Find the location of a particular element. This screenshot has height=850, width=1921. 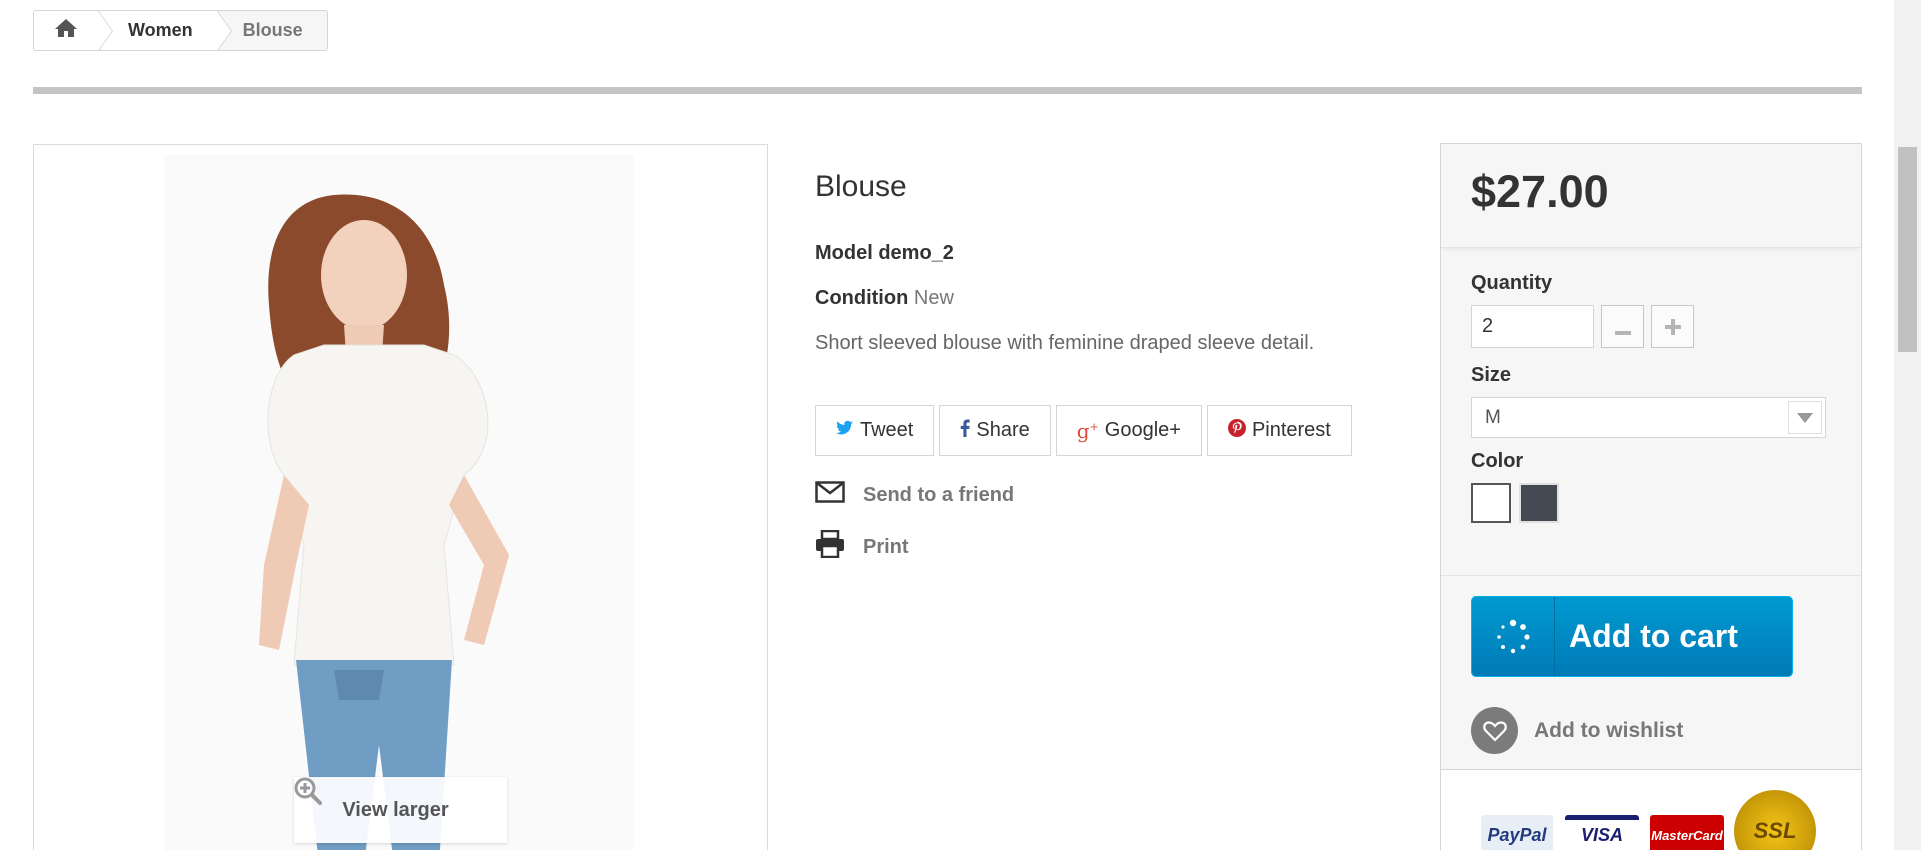

send-to-friend-link: Send to a friend is located at coordinates (1095, 495).